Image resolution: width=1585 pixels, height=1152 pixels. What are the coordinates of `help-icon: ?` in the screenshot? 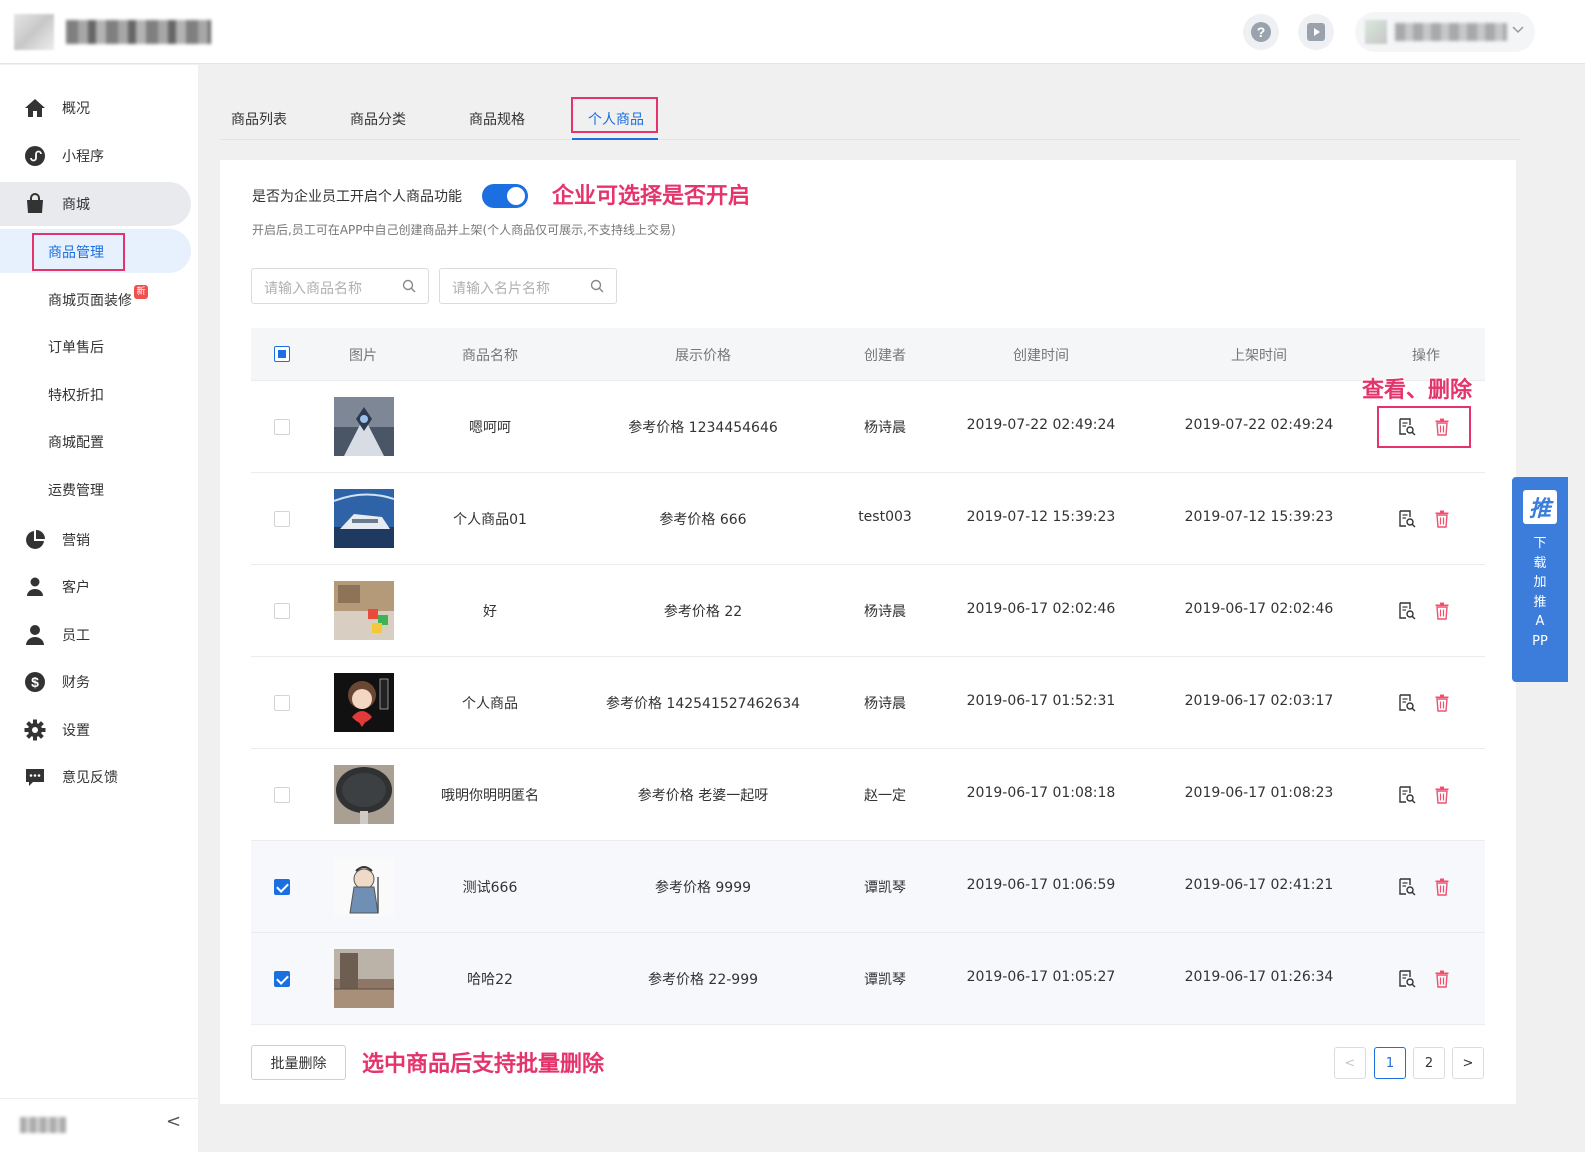 It's located at (1261, 32).